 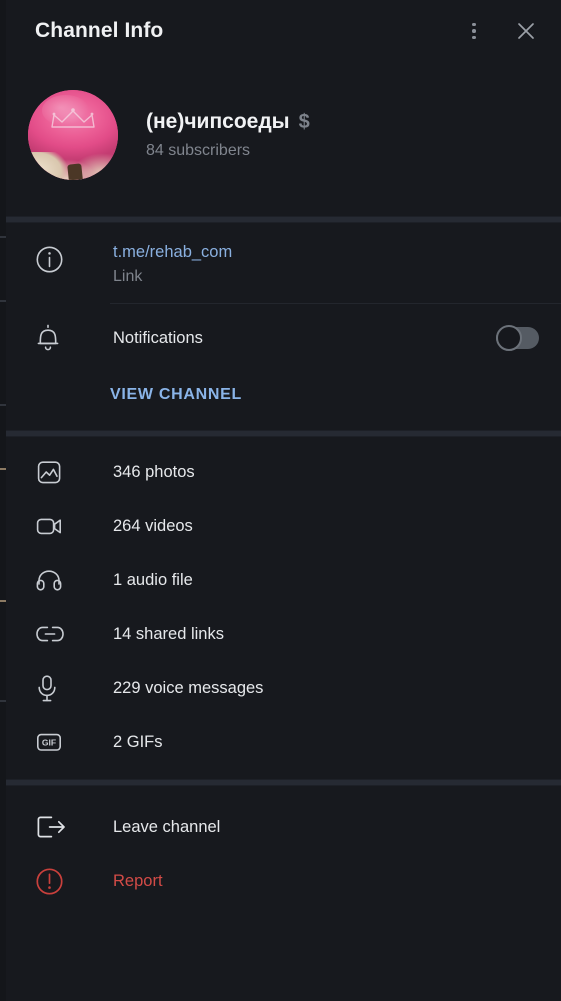 What do you see at coordinates (73, 135) in the screenshot?
I see `channel-avatar` at bounding box center [73, 135].